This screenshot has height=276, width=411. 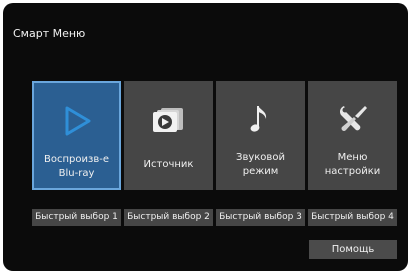 What do you see at coordinates (260, 165) in the screenshot?
I see `tile-label: Звуковой режим` at bounding box center [260, 165].